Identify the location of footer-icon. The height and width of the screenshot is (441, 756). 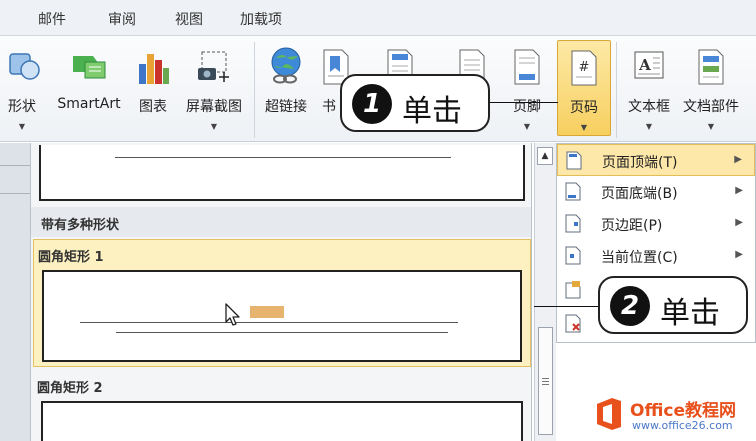
(527, 67).